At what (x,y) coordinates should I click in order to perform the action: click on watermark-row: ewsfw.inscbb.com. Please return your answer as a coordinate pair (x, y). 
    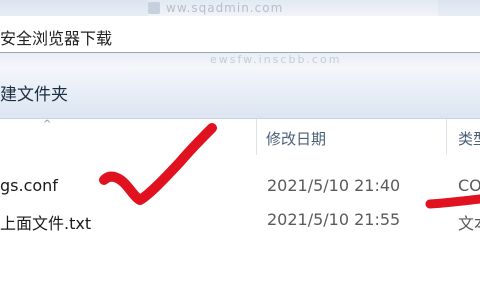
    Looking at the image, I should click on (240, 60).